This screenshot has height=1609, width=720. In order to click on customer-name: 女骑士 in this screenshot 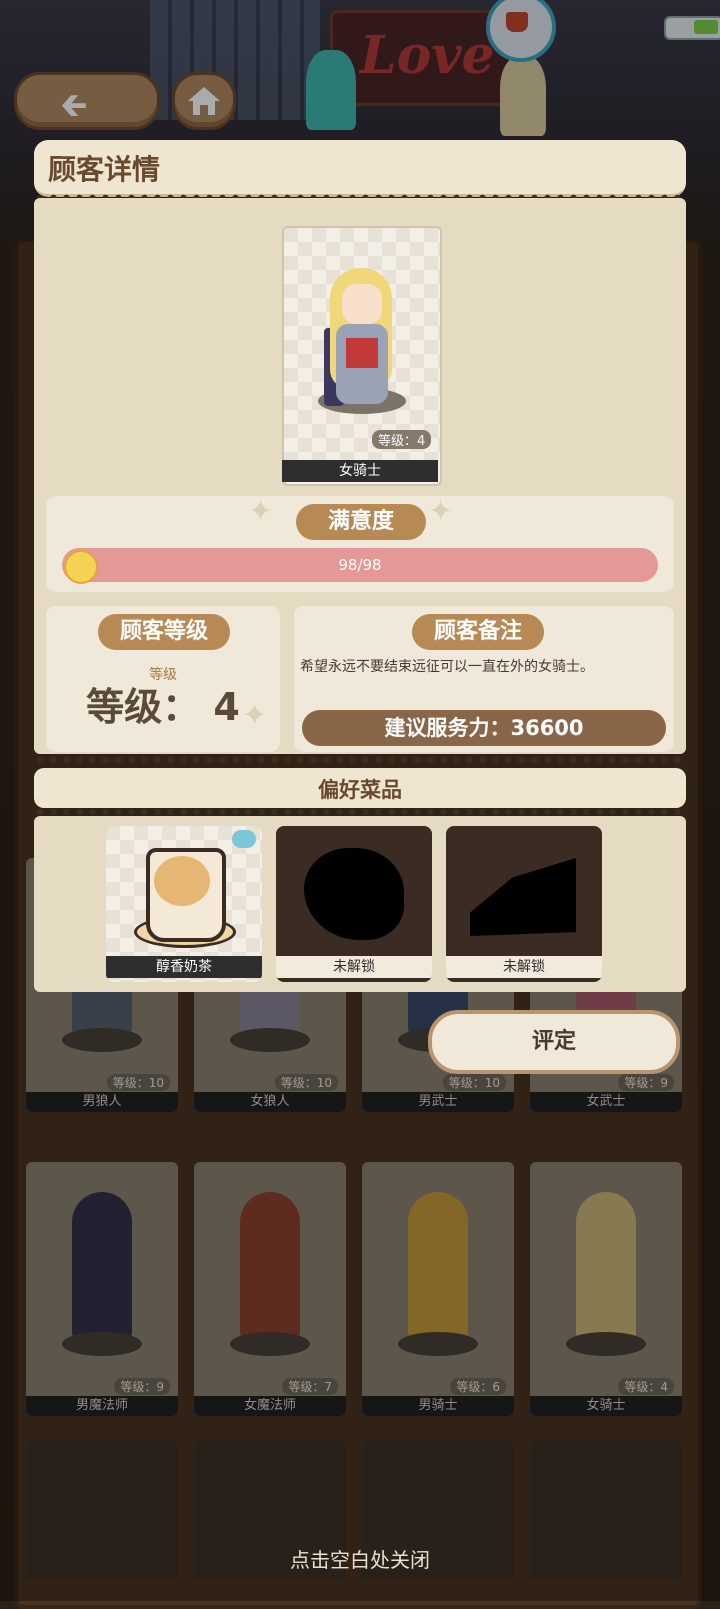, I will do `click(360, 471)`.